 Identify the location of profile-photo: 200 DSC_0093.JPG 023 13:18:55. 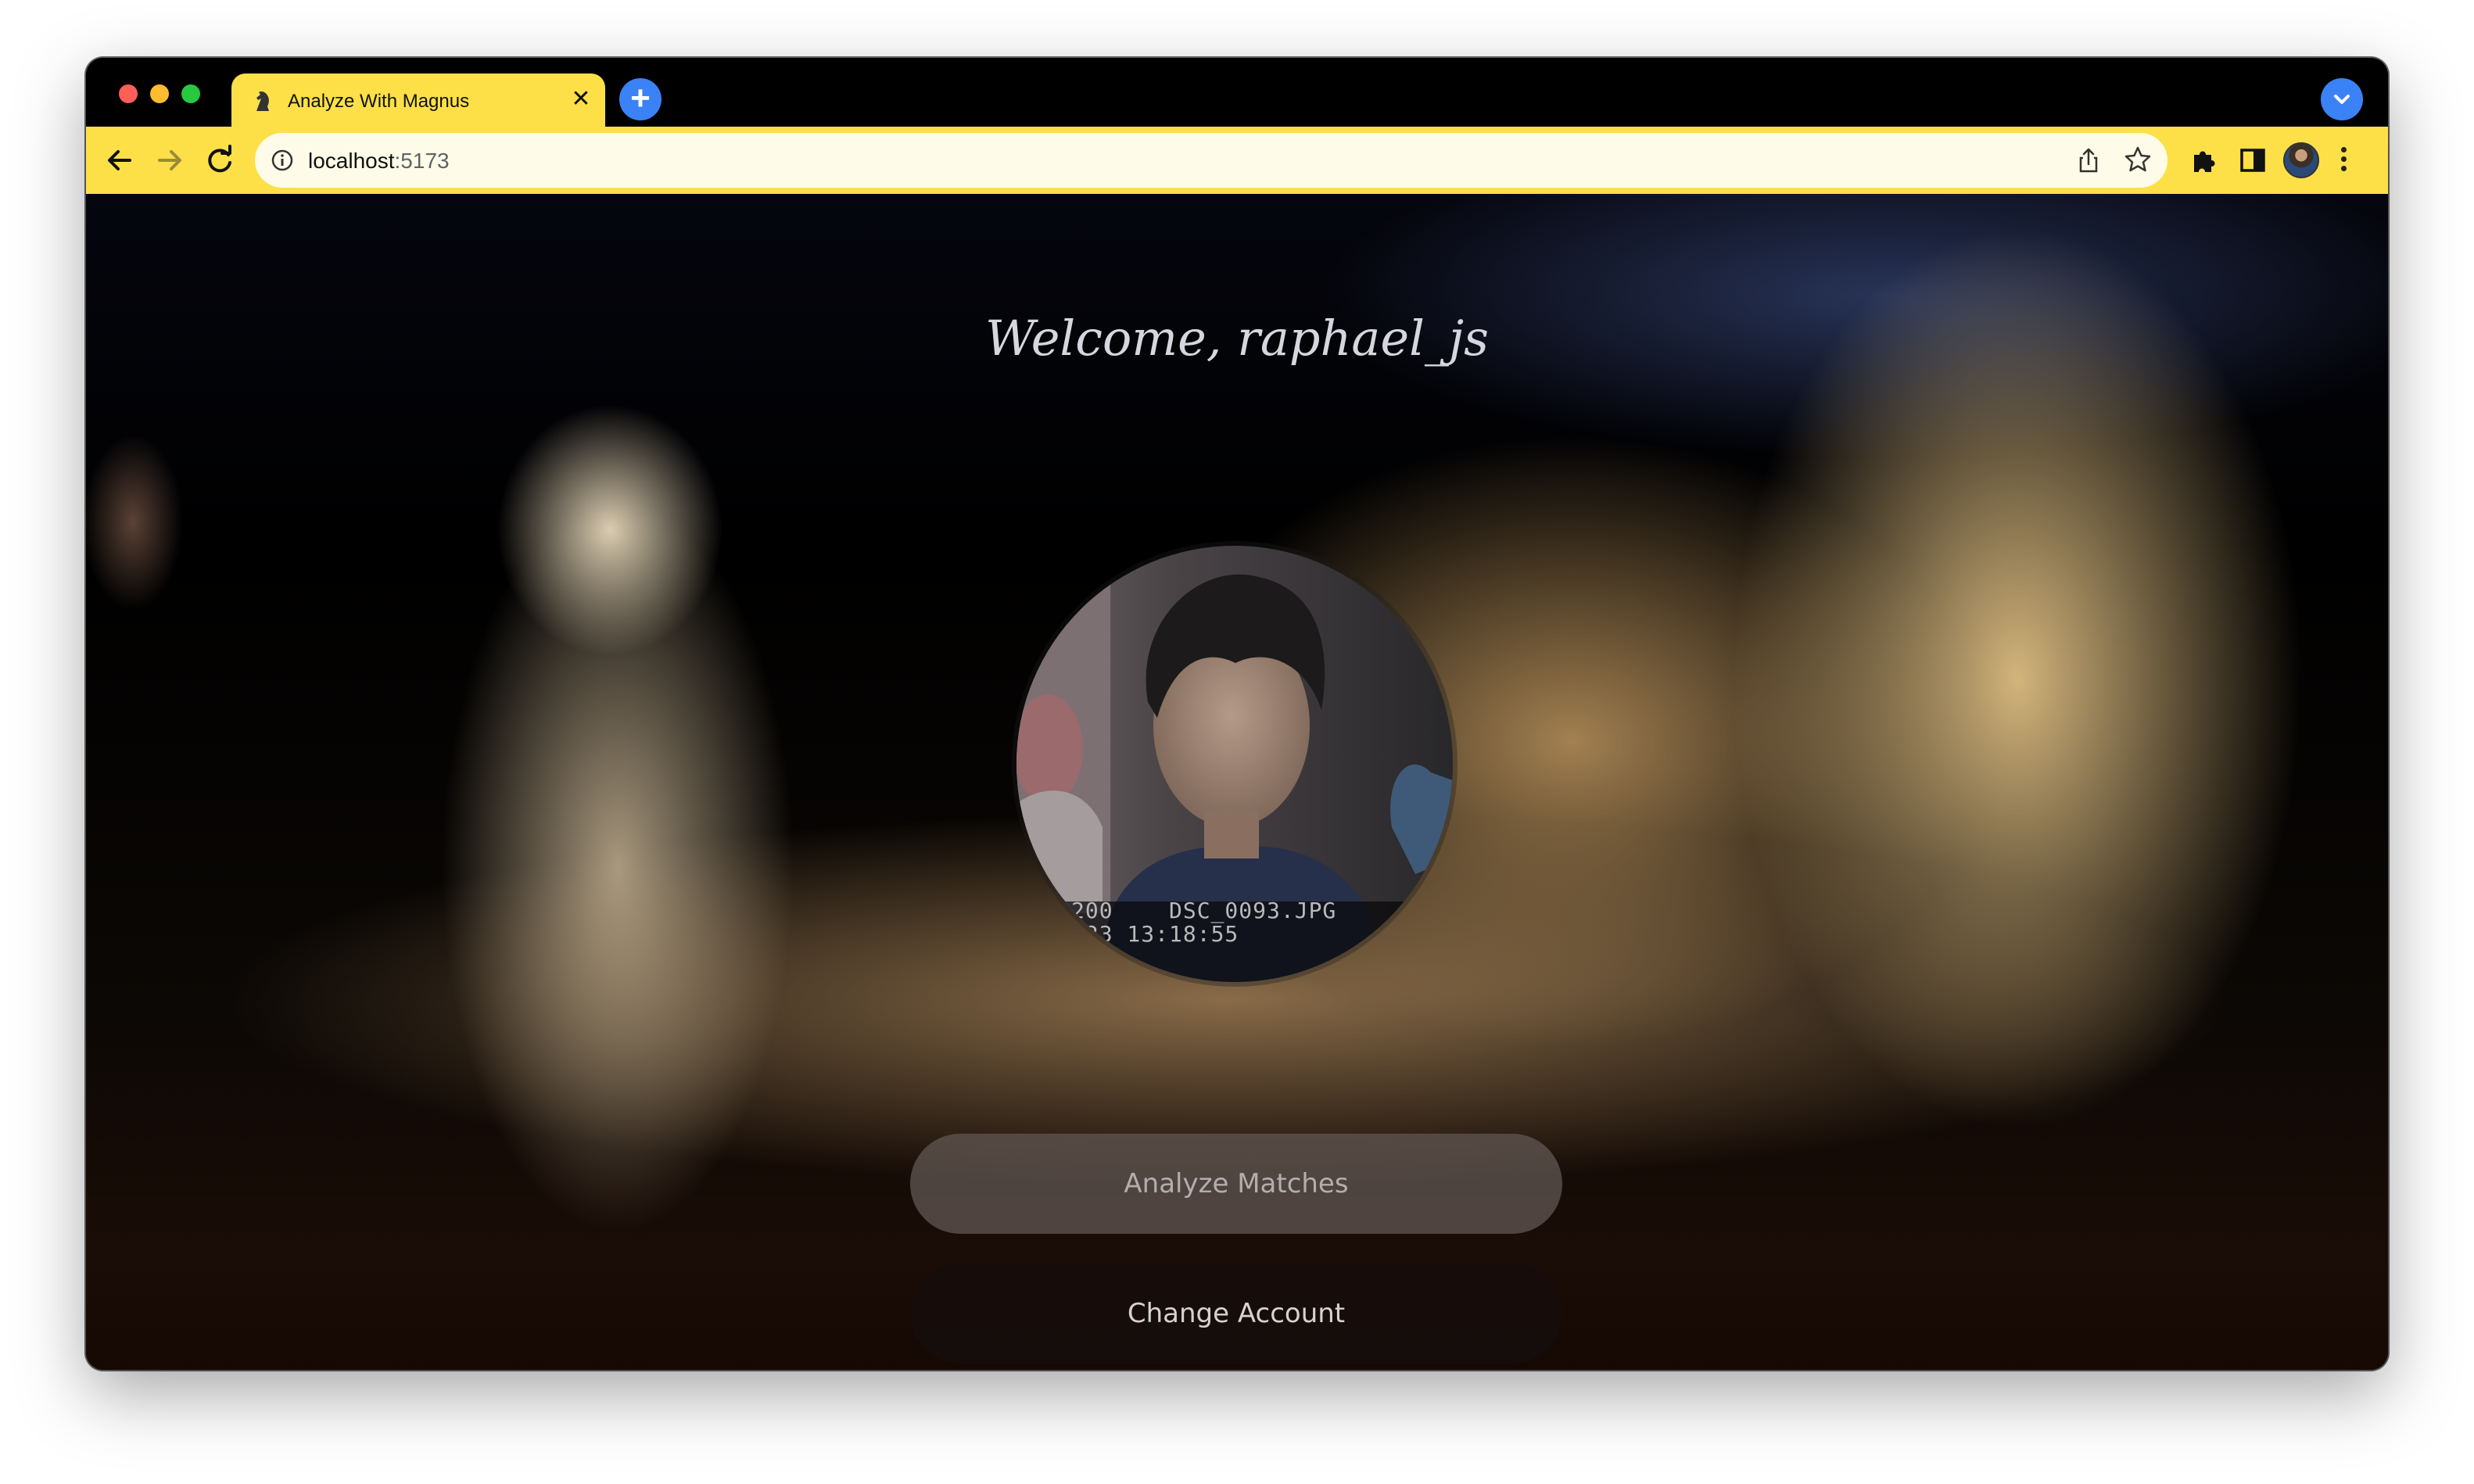
(1234, 764).